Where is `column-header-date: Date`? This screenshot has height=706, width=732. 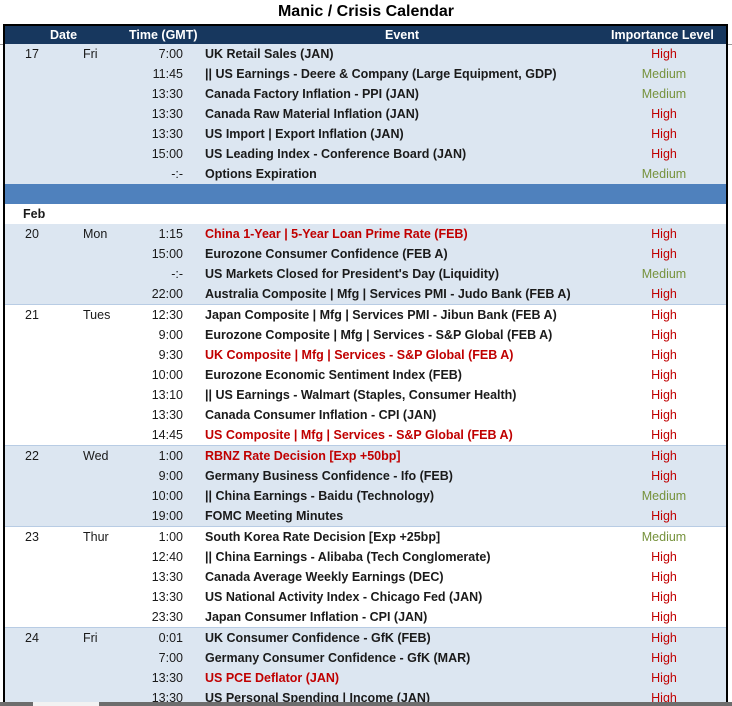
column-header-date: Date is located at coordinates (63, 35).